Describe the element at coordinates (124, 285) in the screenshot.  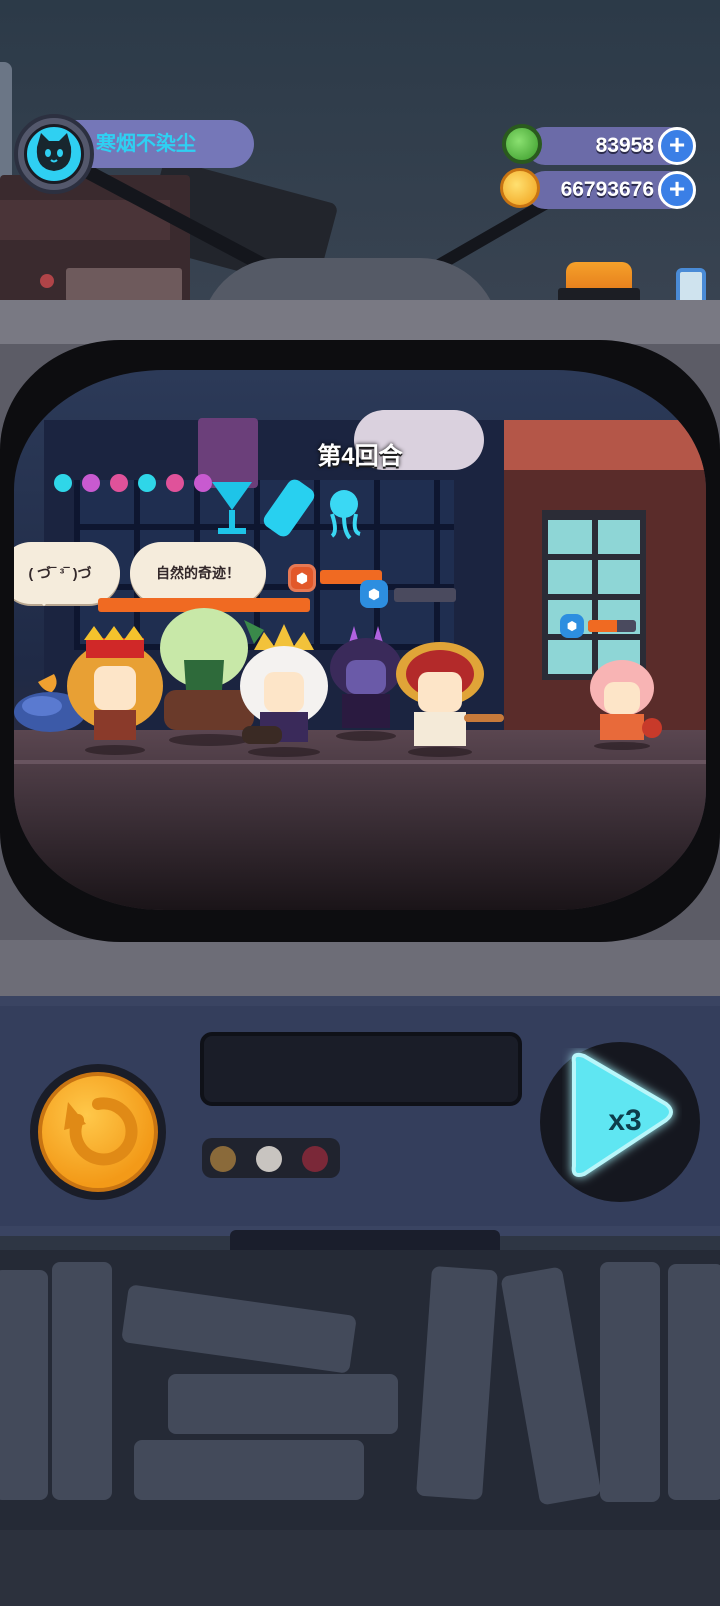
I see `shelf-label` at that location.